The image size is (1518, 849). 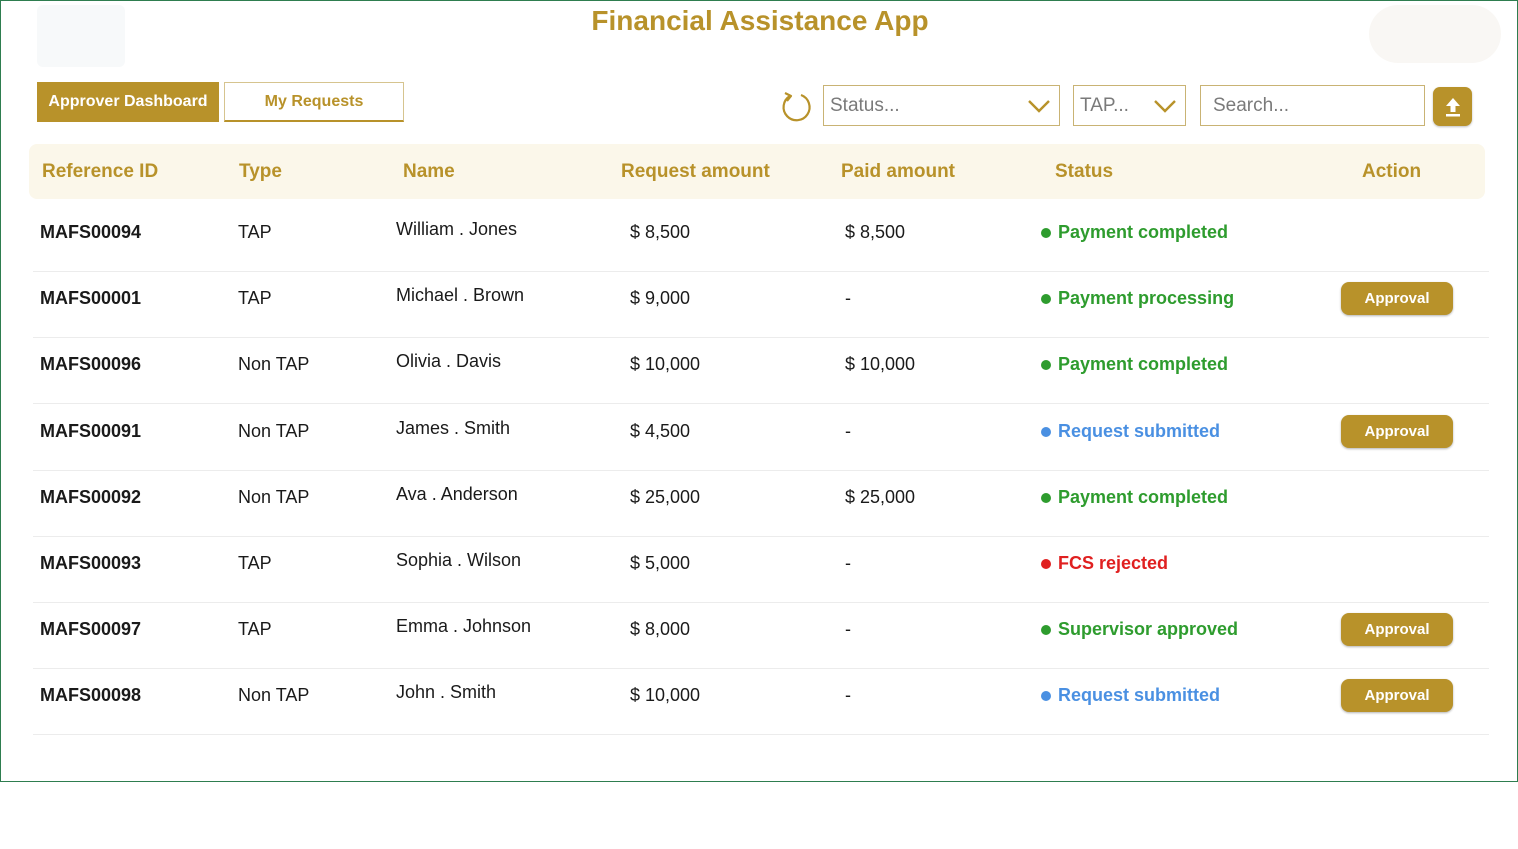 What do you see at coordinates (457, 494) in the screenshot?
I see `name-cell: Ava . Anderson` at bounding box center [457, 494].